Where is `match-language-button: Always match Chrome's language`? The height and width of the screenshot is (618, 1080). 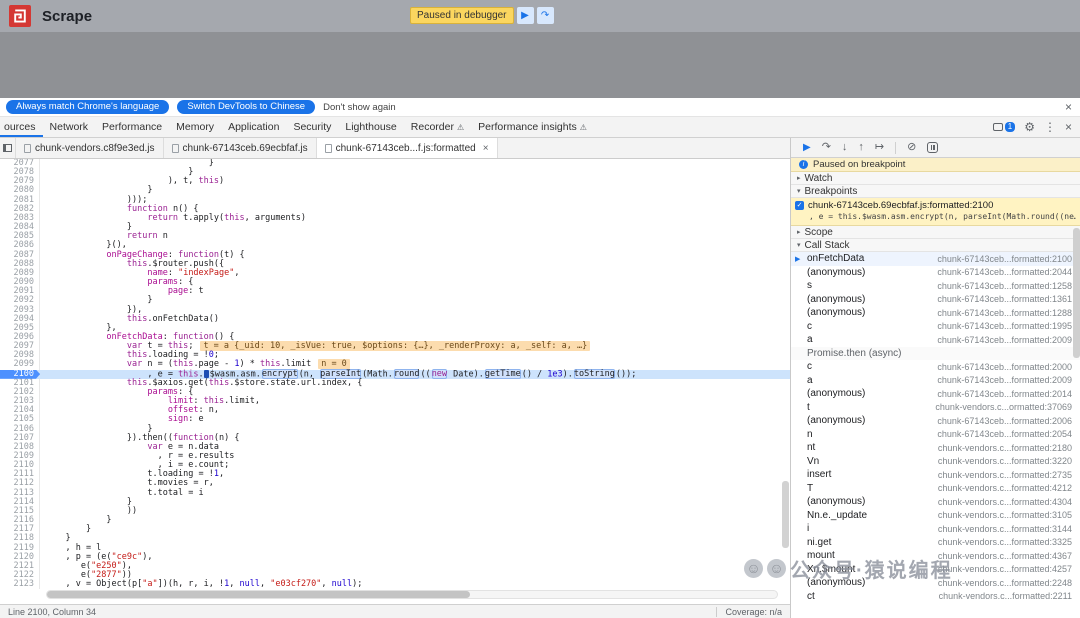
match-language-button: Always match Chrome's language is located at coordinates (88, 107).